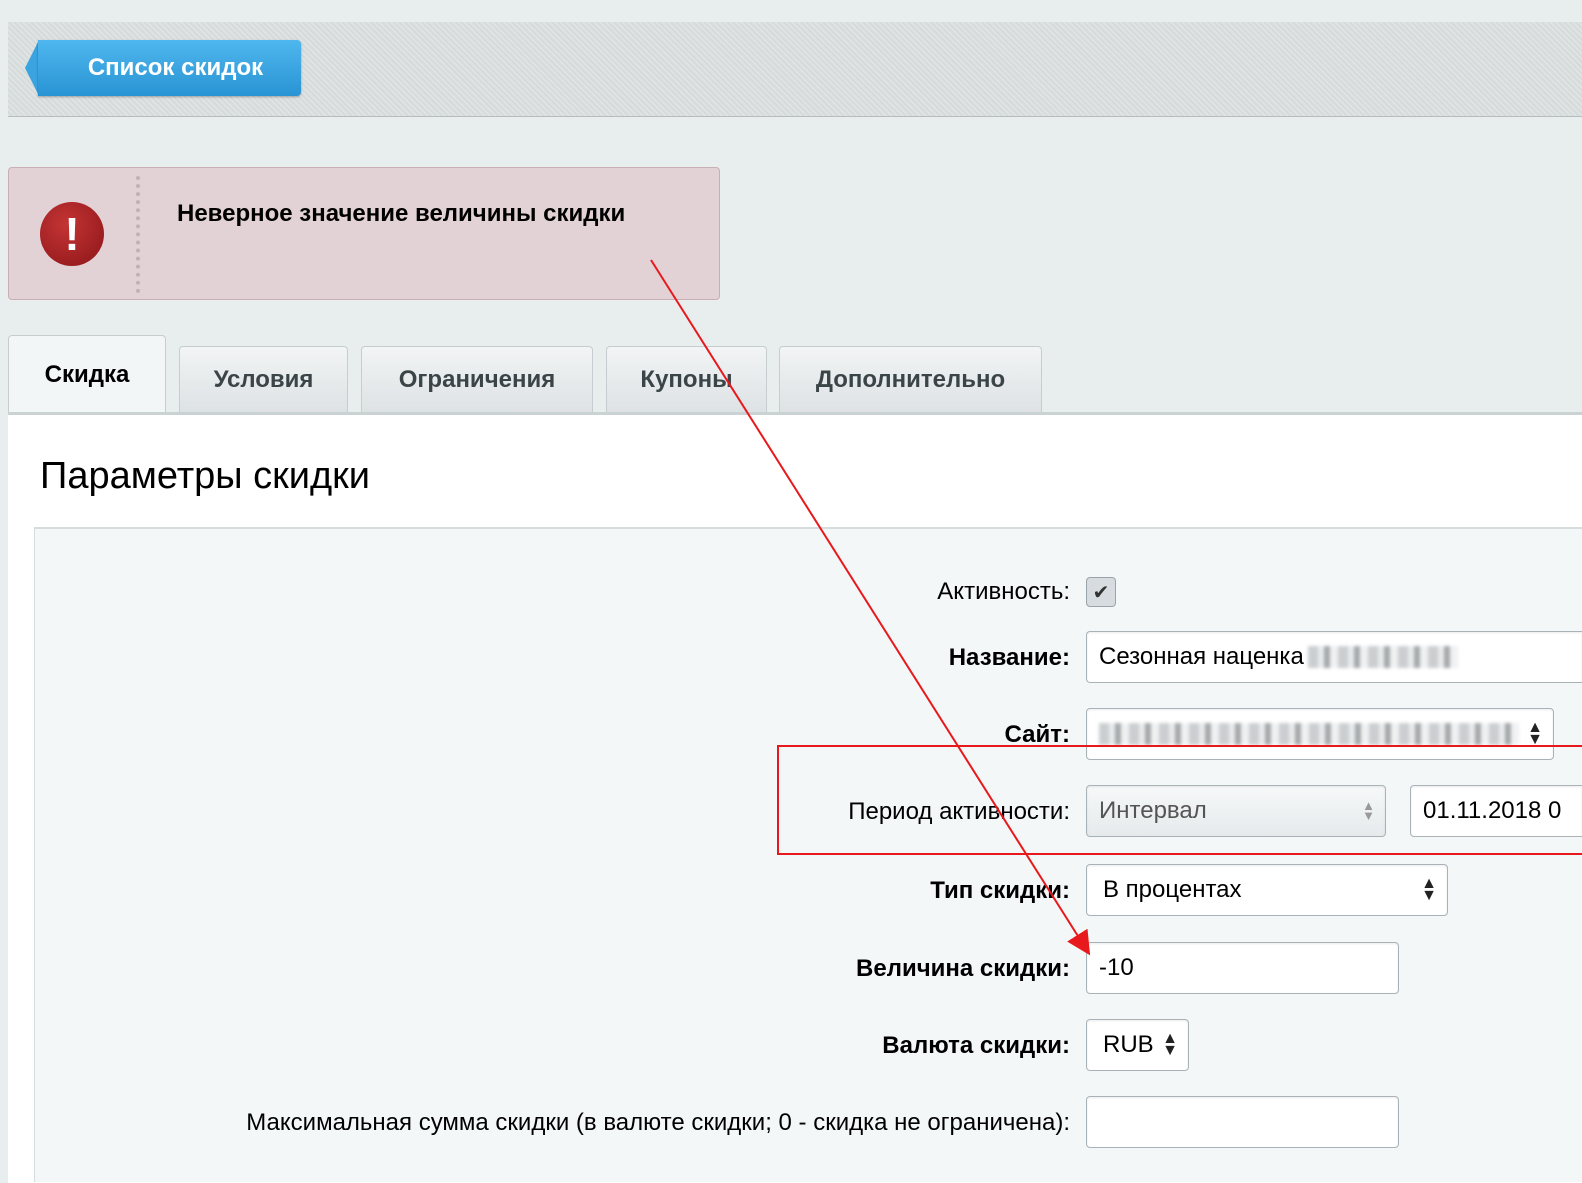 Image resolution: width=1582 pixels, height=1183 pixels. What do you see at coordinates (72, 234) in the screenshot?
I see `exclamation-icon: !` at bounding box center [72, 234].